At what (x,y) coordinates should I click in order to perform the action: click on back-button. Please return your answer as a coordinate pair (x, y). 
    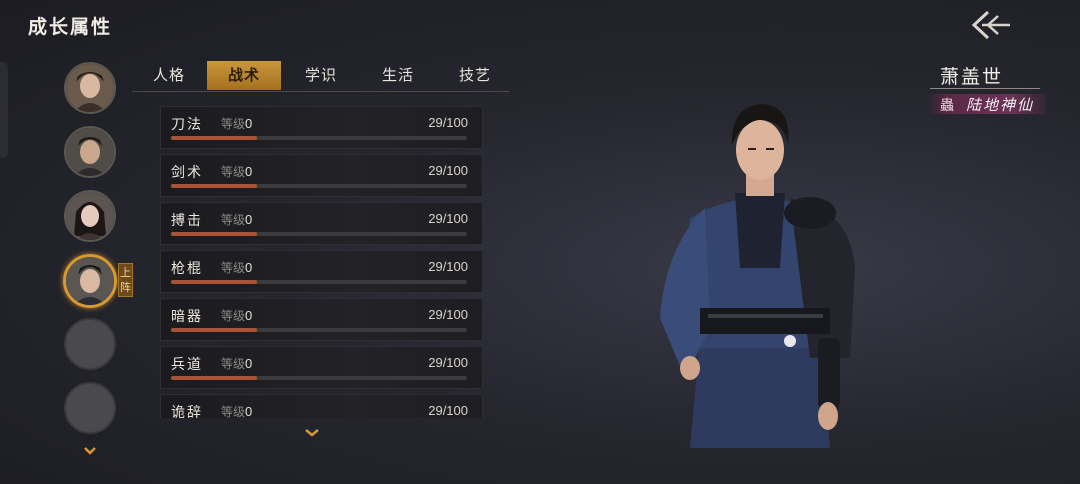
    Looking at the image, I should click on (990, 25).